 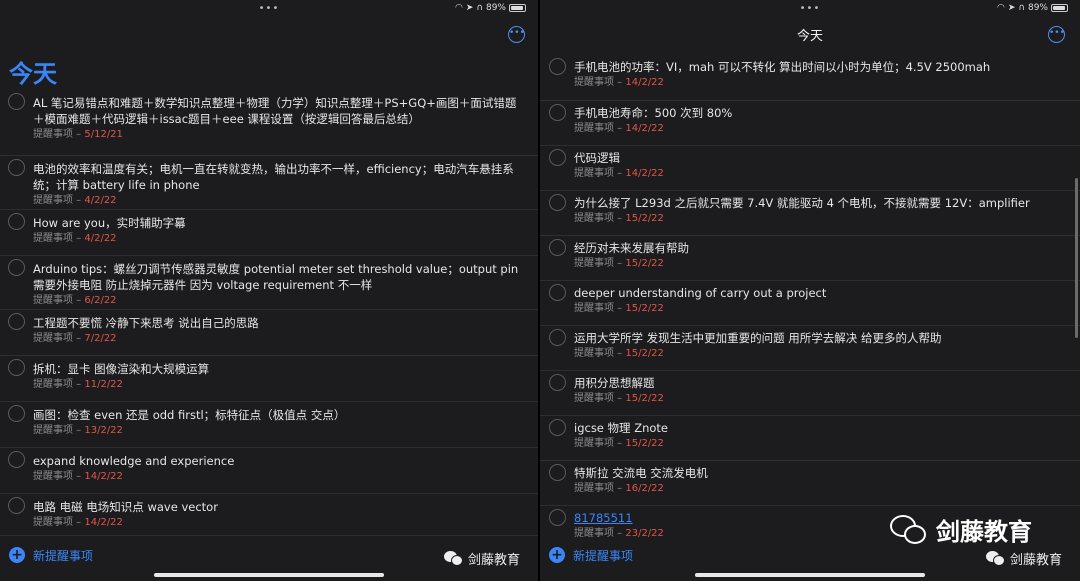 What do you see at coordinates (810, 168) in the screenshot?
I see `reminder-item: 代码逻辑 提醒事项 – 14/2/22` at bounding box center [810, 168].